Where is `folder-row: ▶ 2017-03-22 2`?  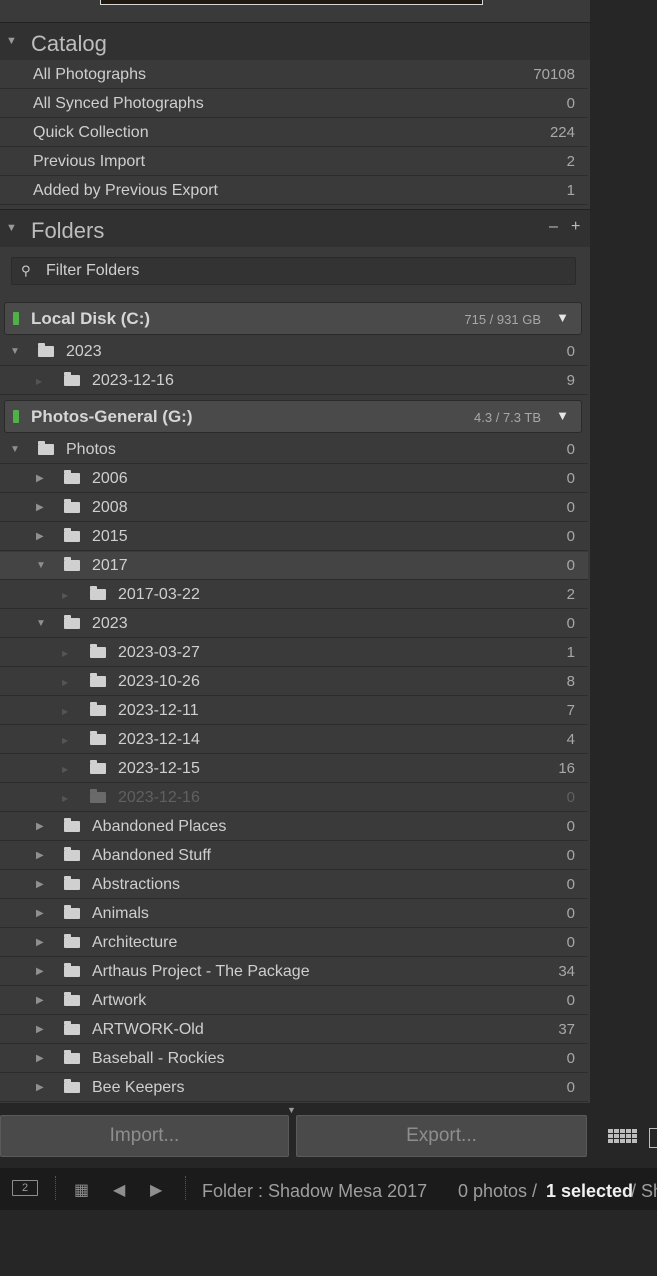
folder-row: ▶ 2017-03-22 2 is located at coordinates (294, 595).